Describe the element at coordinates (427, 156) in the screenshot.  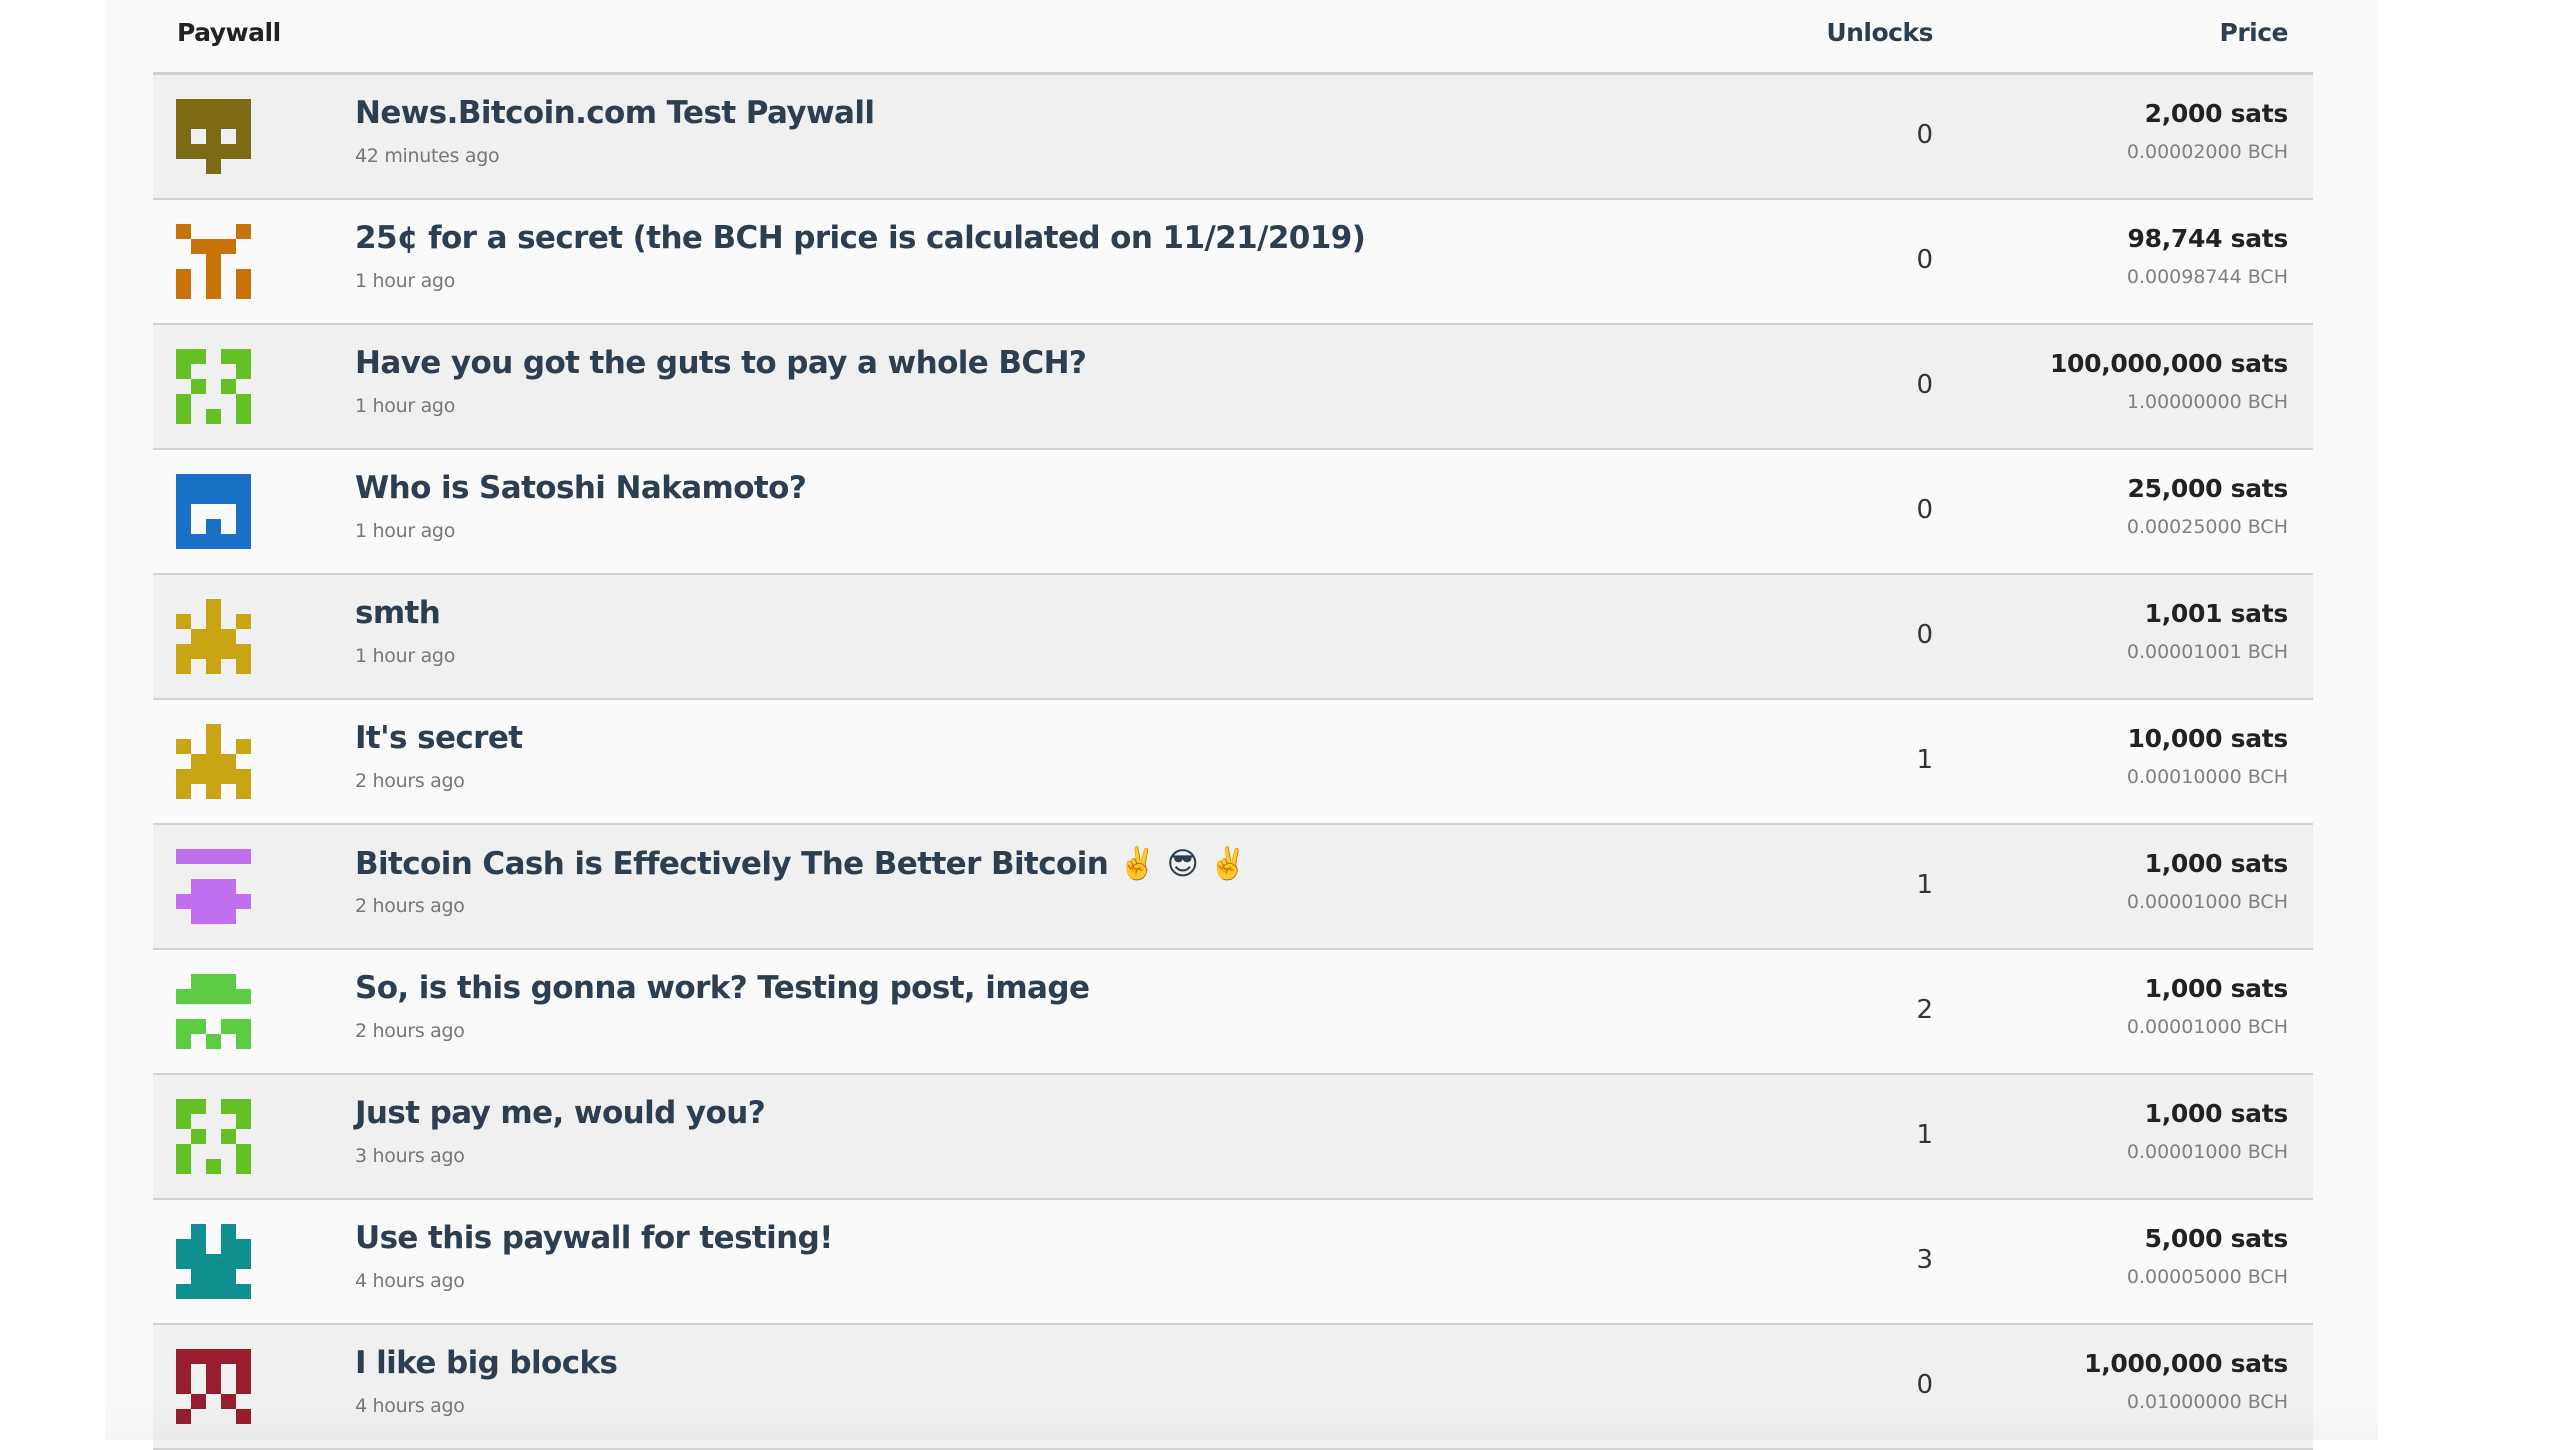
I see `paywall-timestamp: 42 minutes ago` at that location.